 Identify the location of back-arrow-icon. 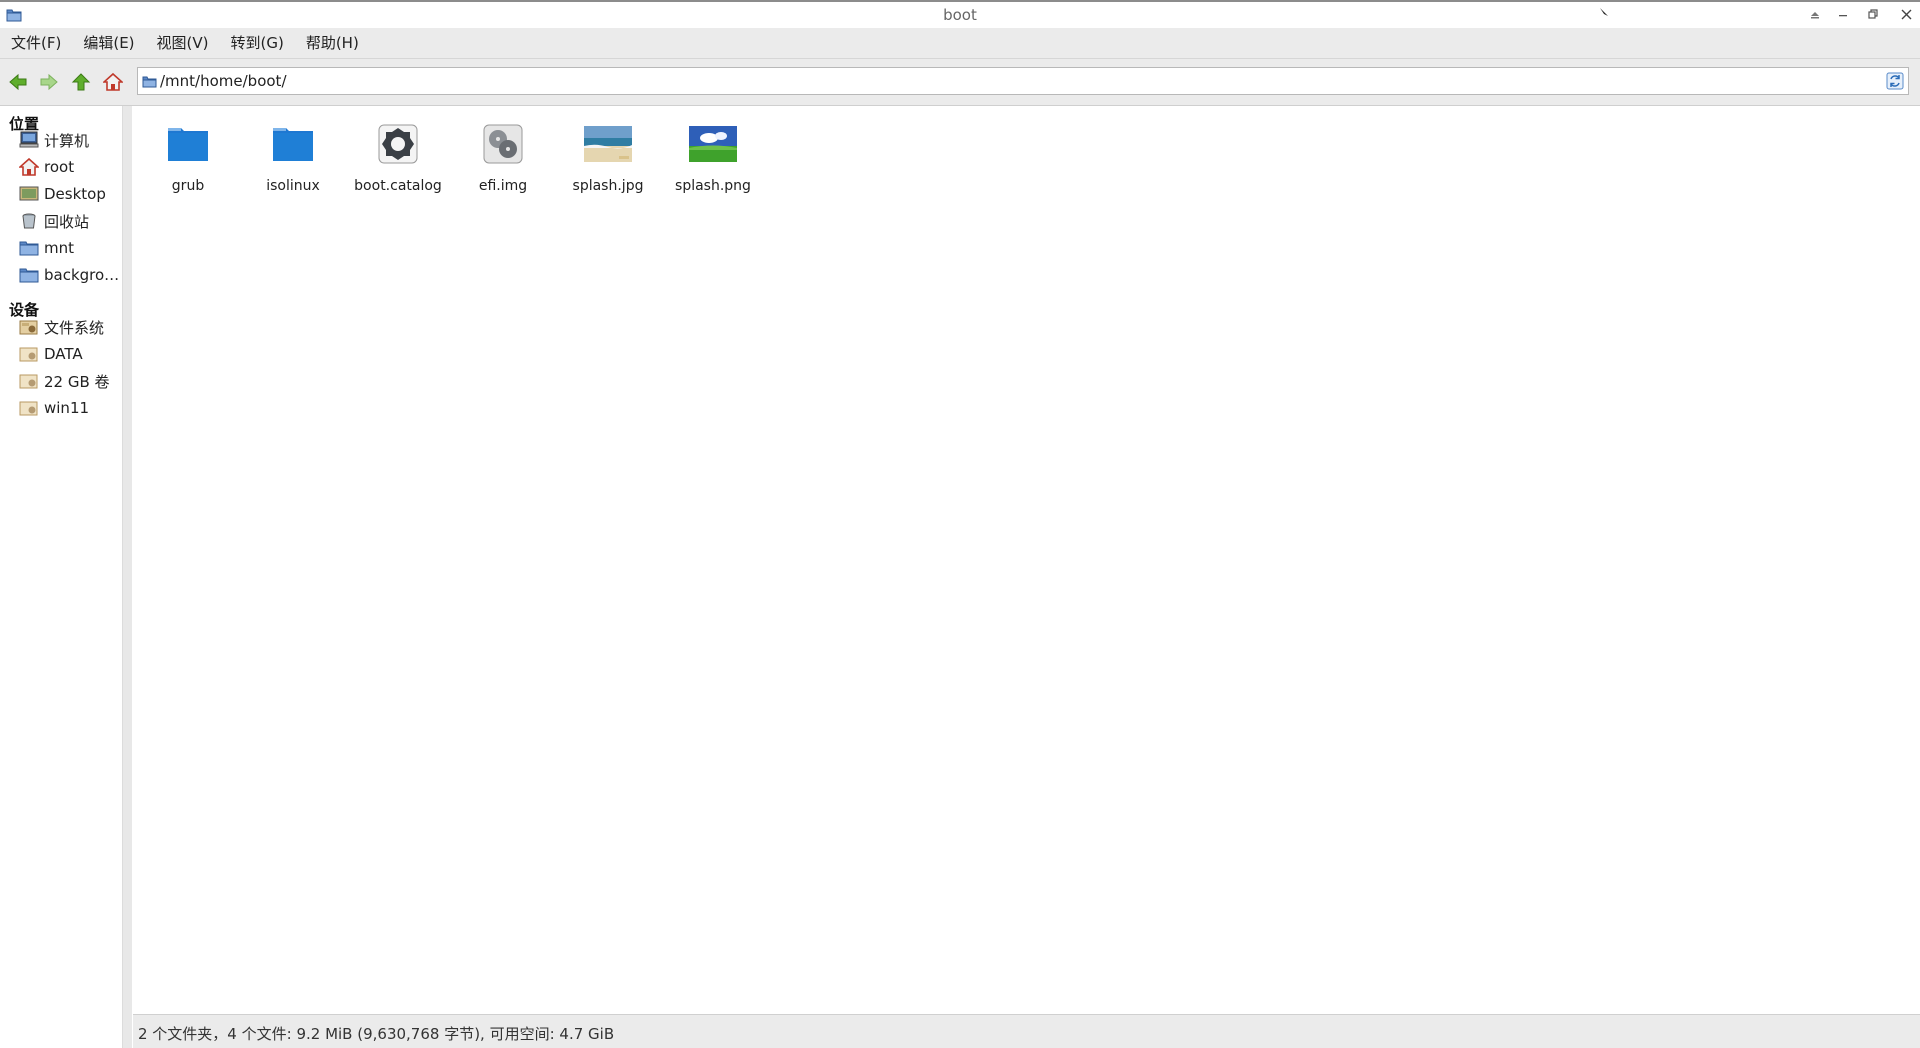
(18, 82).